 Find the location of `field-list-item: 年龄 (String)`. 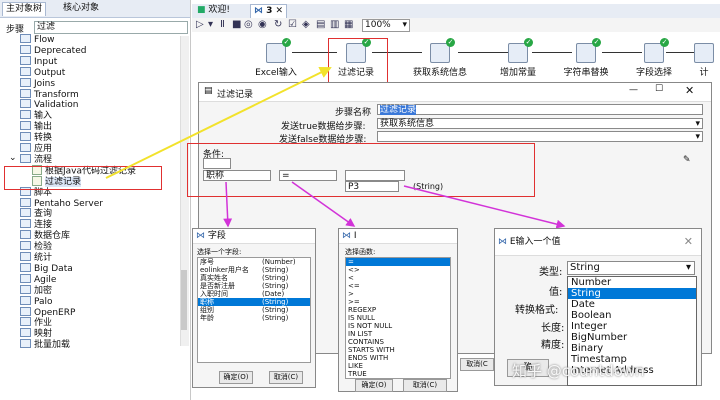

field-list-item: 年龄 (String) is located at coordinates (254, 318).